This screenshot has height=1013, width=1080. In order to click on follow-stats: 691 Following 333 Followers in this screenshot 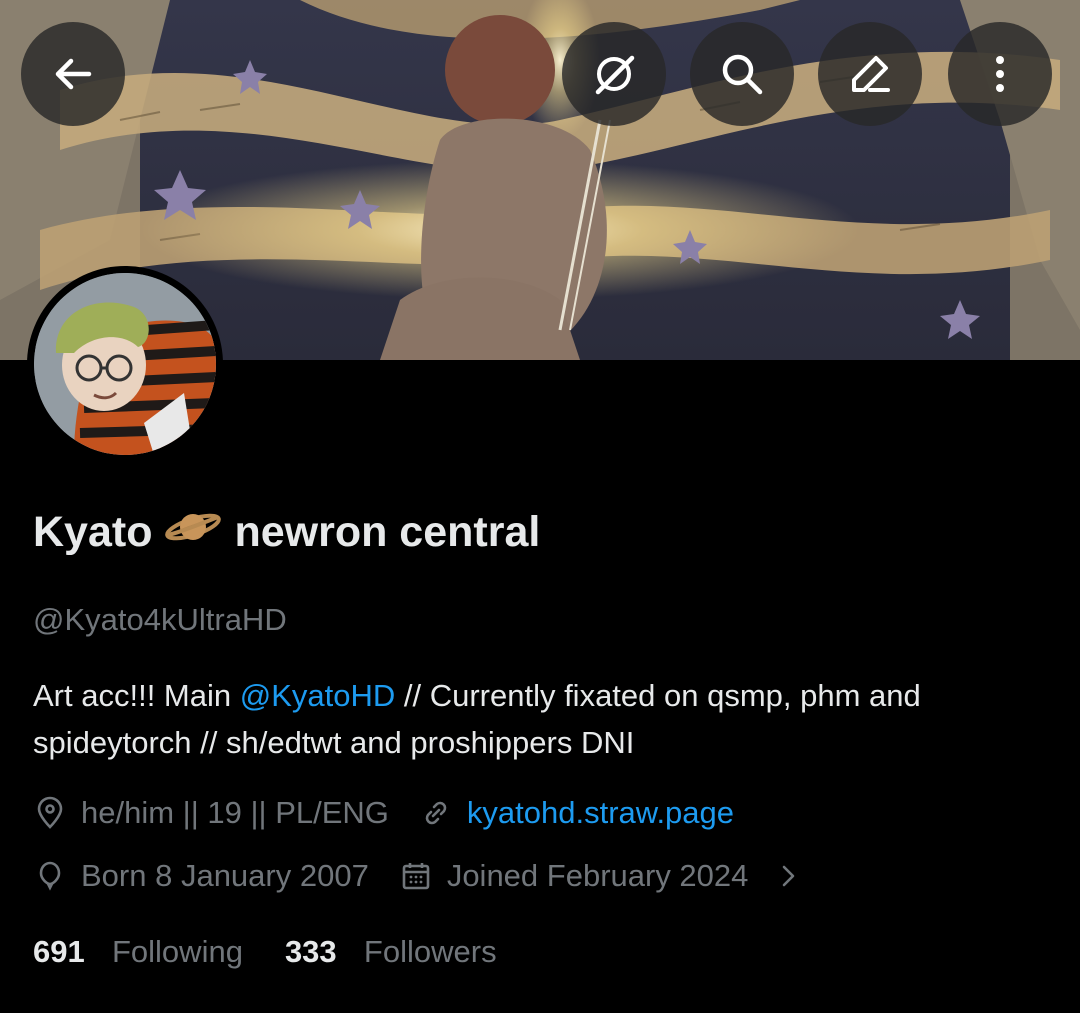, I will do `click(265, 952)`.